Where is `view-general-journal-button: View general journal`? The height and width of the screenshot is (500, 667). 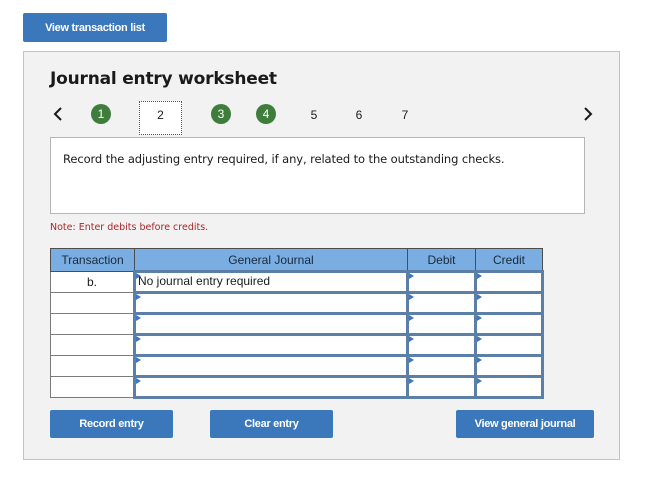
view-general-journal-button: View general journal is located at coordinates (525, 424).